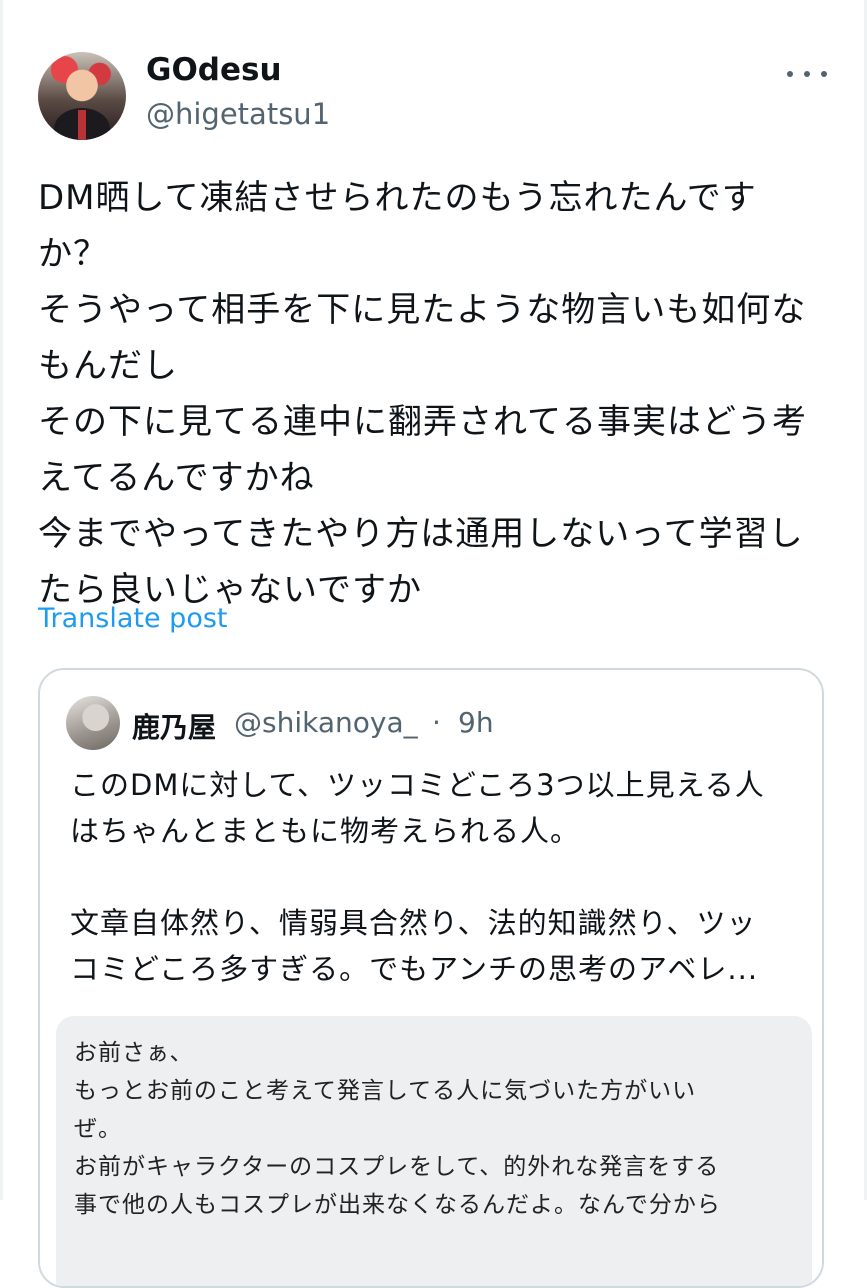  What do you see at coordinates (413, 923) in the screenshot?
I see `quoted-line: 文章自体然り、情弱具合然り、法的知識然り、ツッ` at bounding box center [413, 923].